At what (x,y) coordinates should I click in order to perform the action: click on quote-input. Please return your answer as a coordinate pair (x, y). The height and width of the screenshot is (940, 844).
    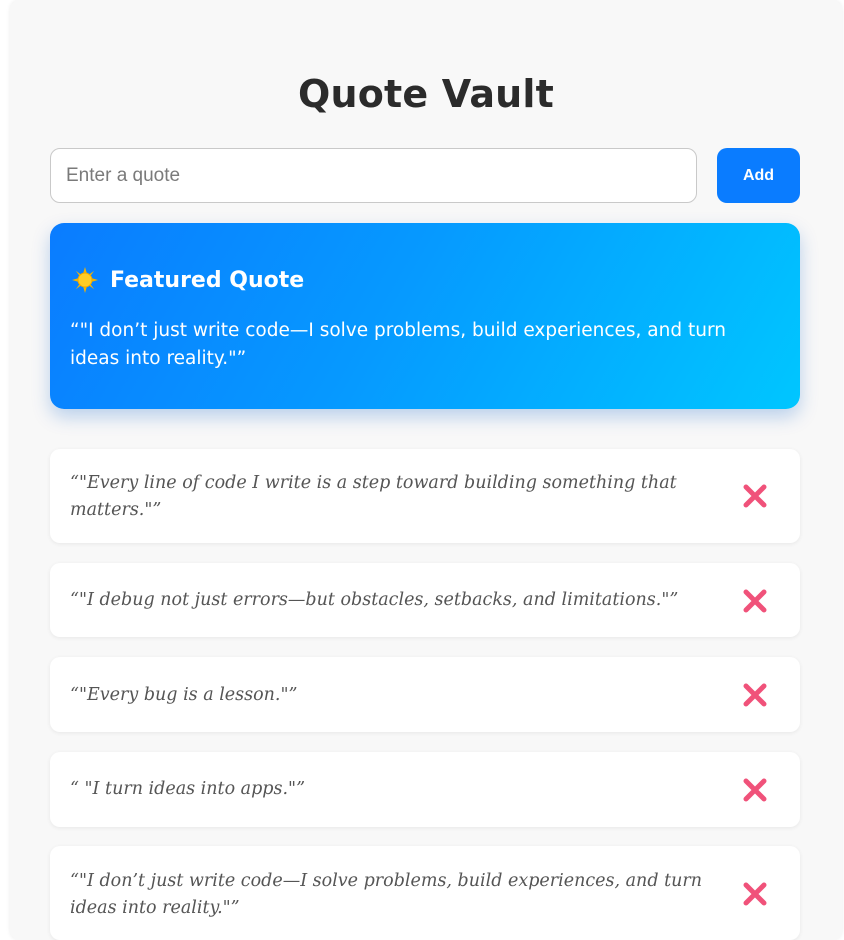
    Looking at the image, I should click on (373, 175).